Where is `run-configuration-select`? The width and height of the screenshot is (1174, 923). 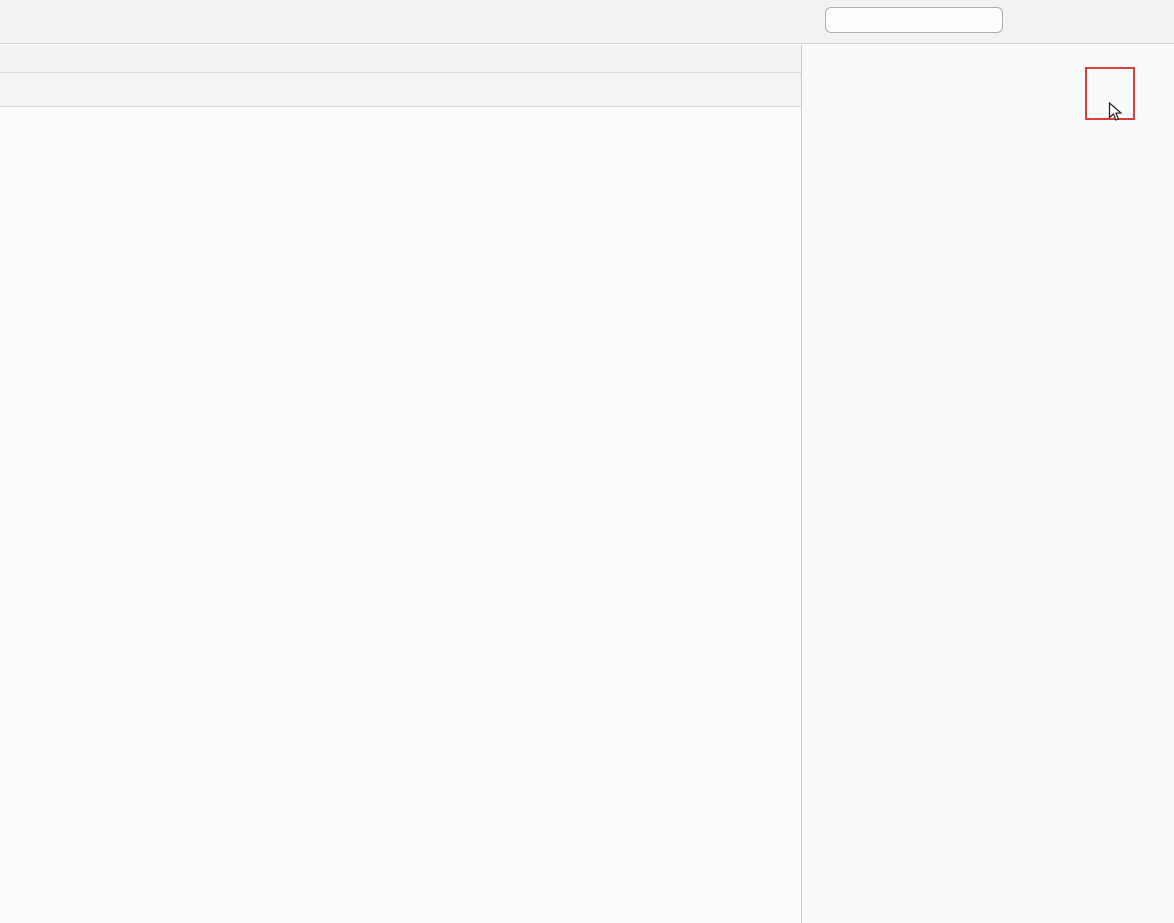 run-configuration-select is located at coordinates (914, 20).